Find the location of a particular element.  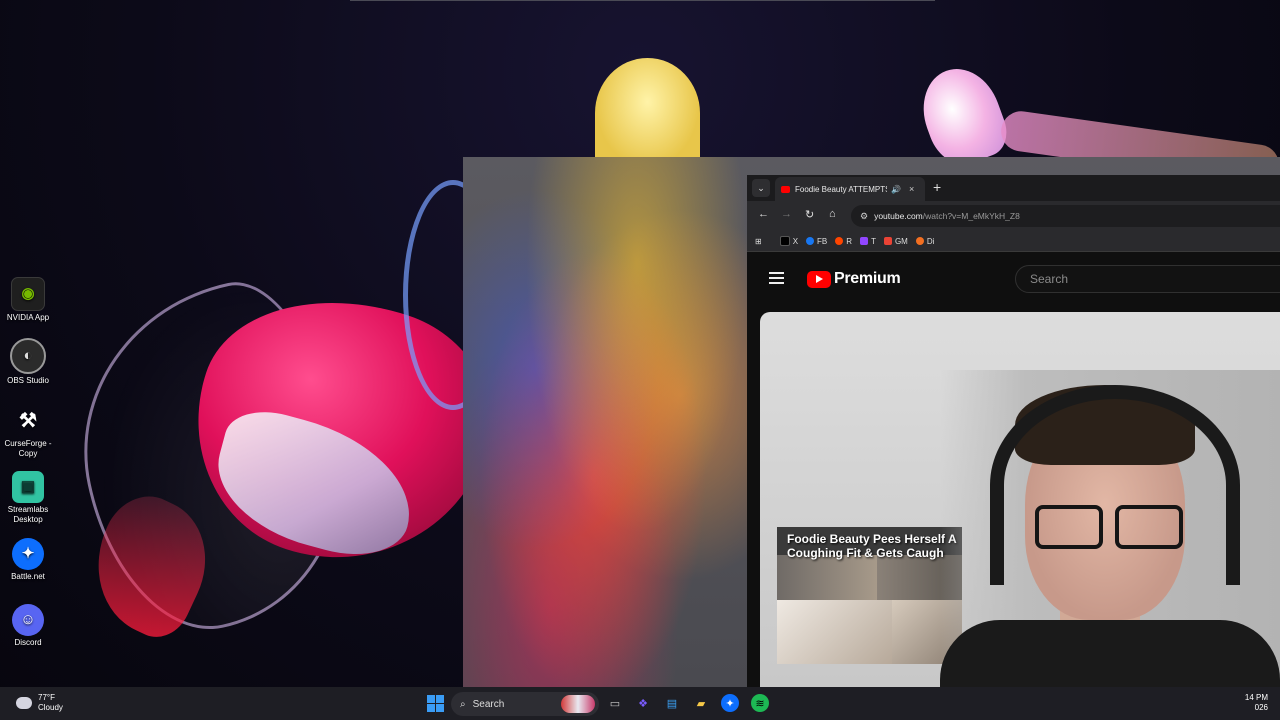

desktop-icon-discord: ☺ Discord is located at coordinates (28, 626).